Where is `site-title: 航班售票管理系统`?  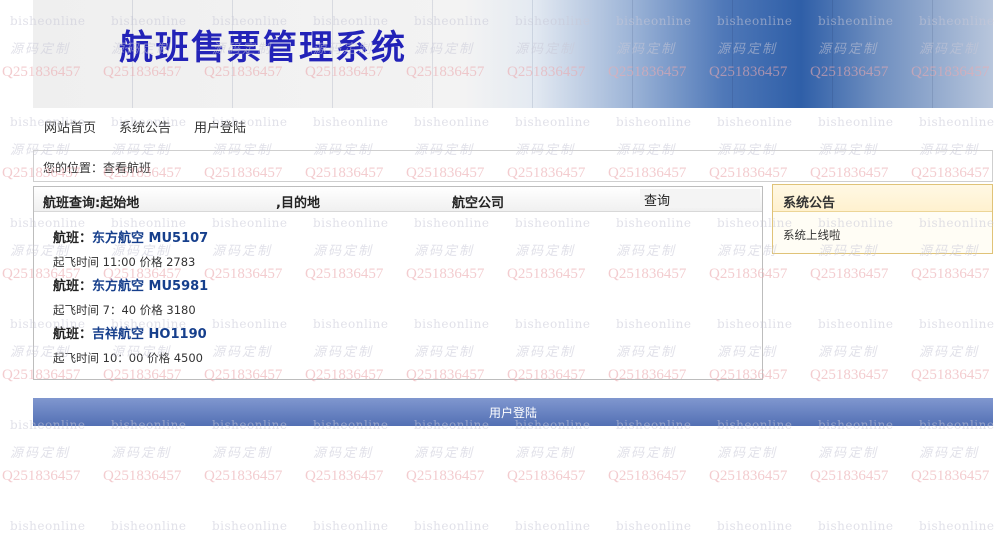 site-title: 航班售票管理系统 is located at coordinates (263, 48).